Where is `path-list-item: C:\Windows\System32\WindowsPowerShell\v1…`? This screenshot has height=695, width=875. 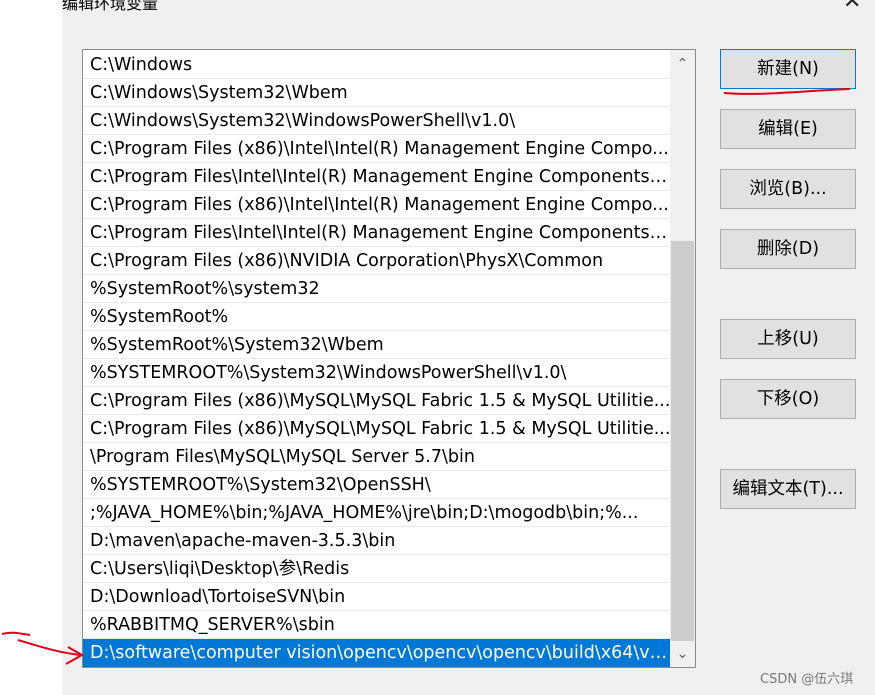 path-list-item: C:\Windows\System32\WindowsPowerShell\v1… is located at coordinates (377, 121).